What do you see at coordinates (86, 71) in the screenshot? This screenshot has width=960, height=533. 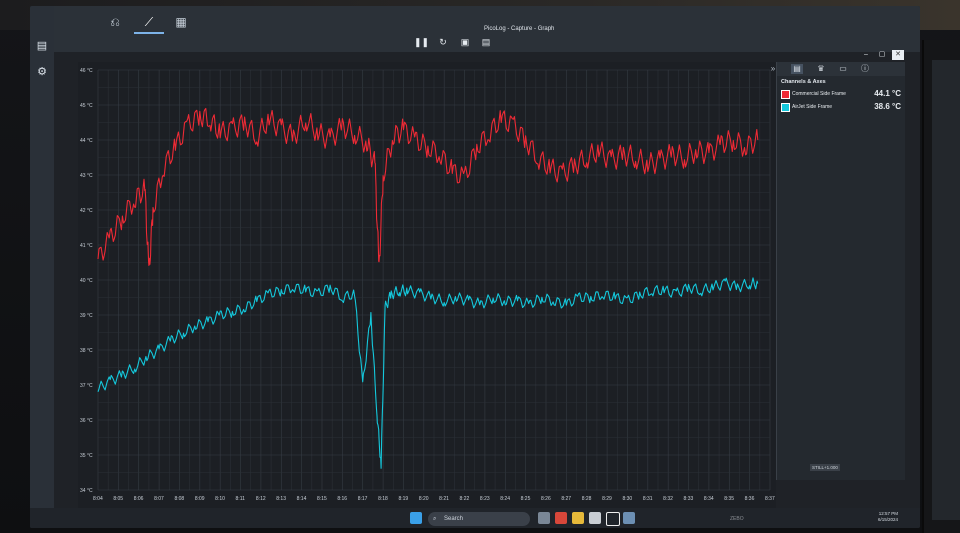 I see `y-tick-label: 46 °C` at bounding box center [86, 71].